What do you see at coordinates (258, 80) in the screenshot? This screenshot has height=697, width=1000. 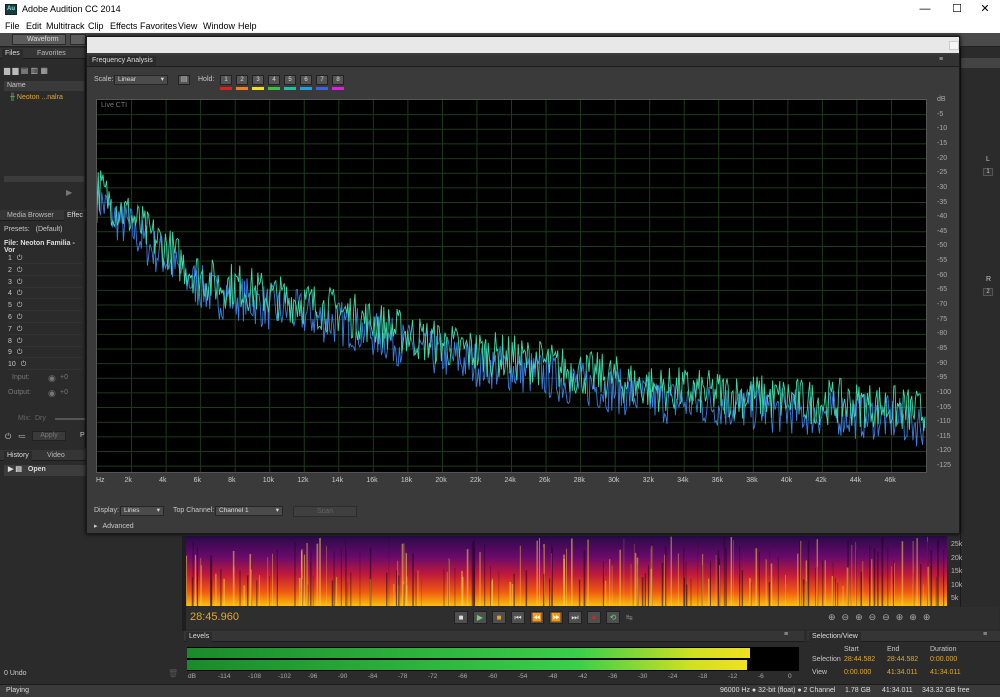 I see `hold-button: 3` at bounding box center [258, 80].